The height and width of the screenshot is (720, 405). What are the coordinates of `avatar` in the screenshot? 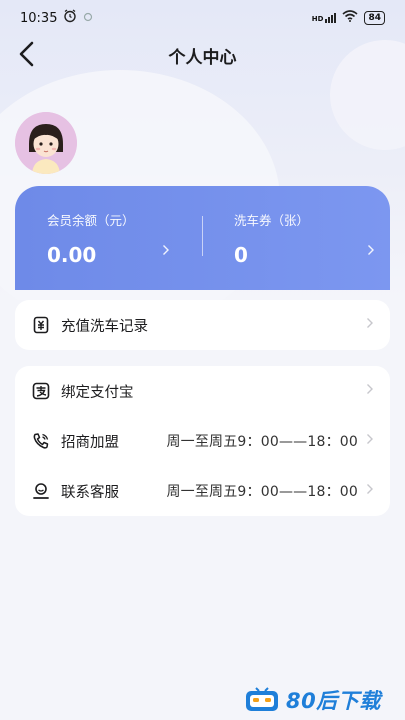 It's located at (46, 143).